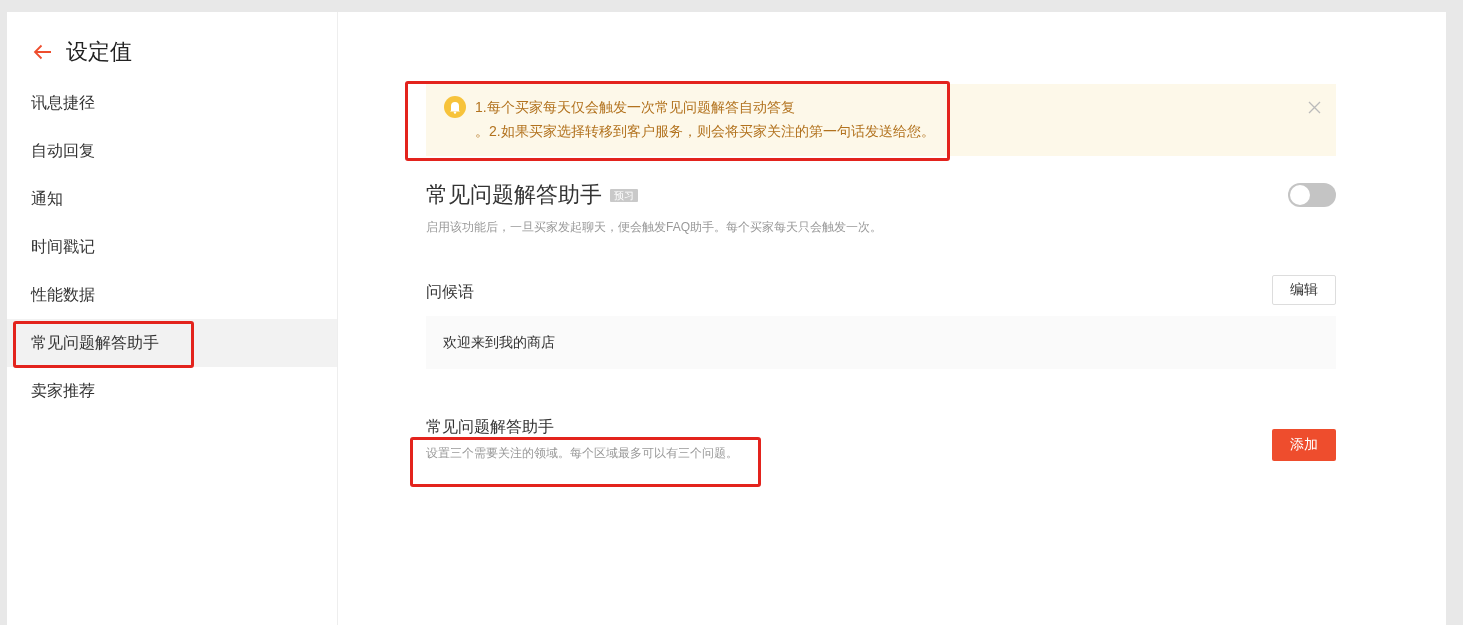 The width and height of the screenshot is (1463, 625). Describe the element at coordinates (172, 199) in the screenshot. I see `sidebar-item: 通知` at that location.